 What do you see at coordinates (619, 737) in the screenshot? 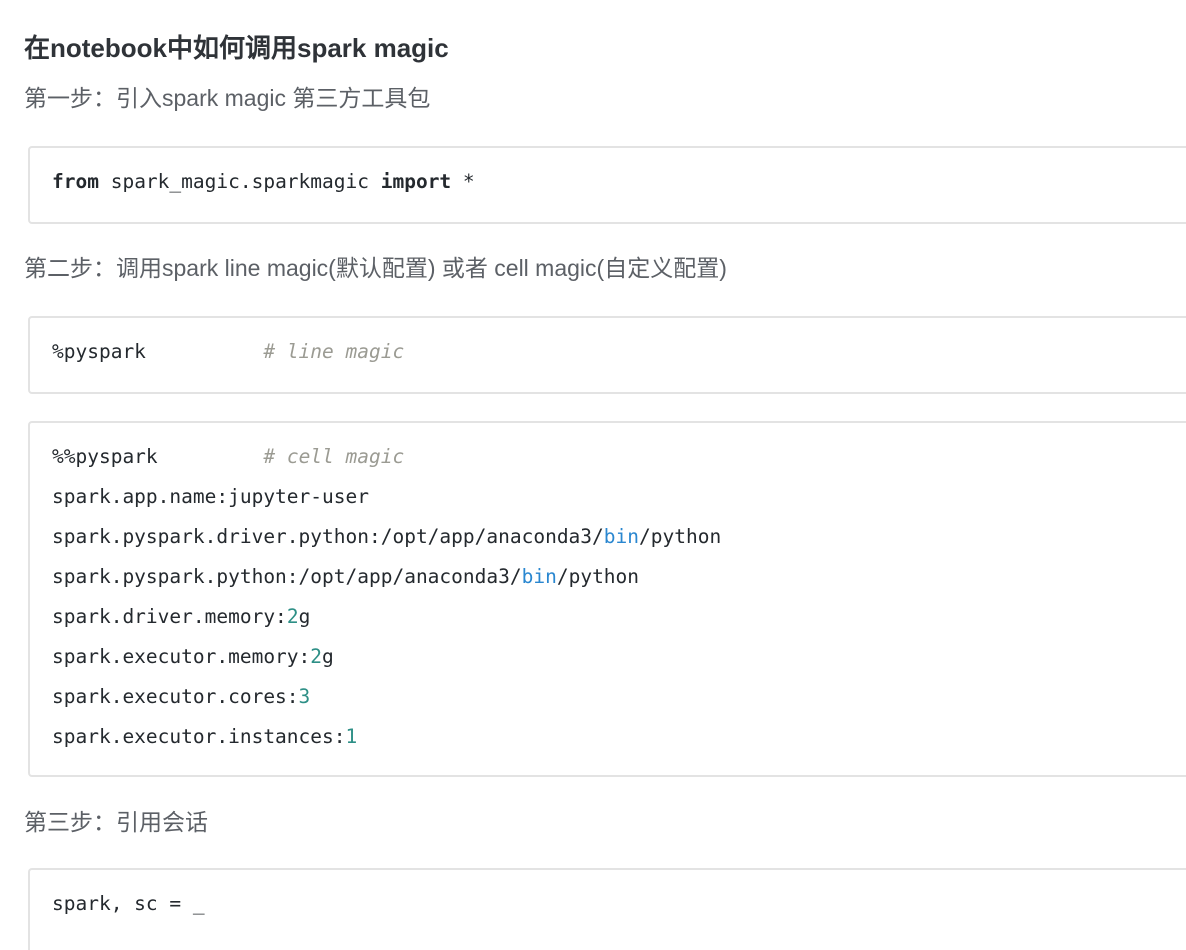
I see `code-line: spark.executor.instances:1` at bounding box center [619, 737].